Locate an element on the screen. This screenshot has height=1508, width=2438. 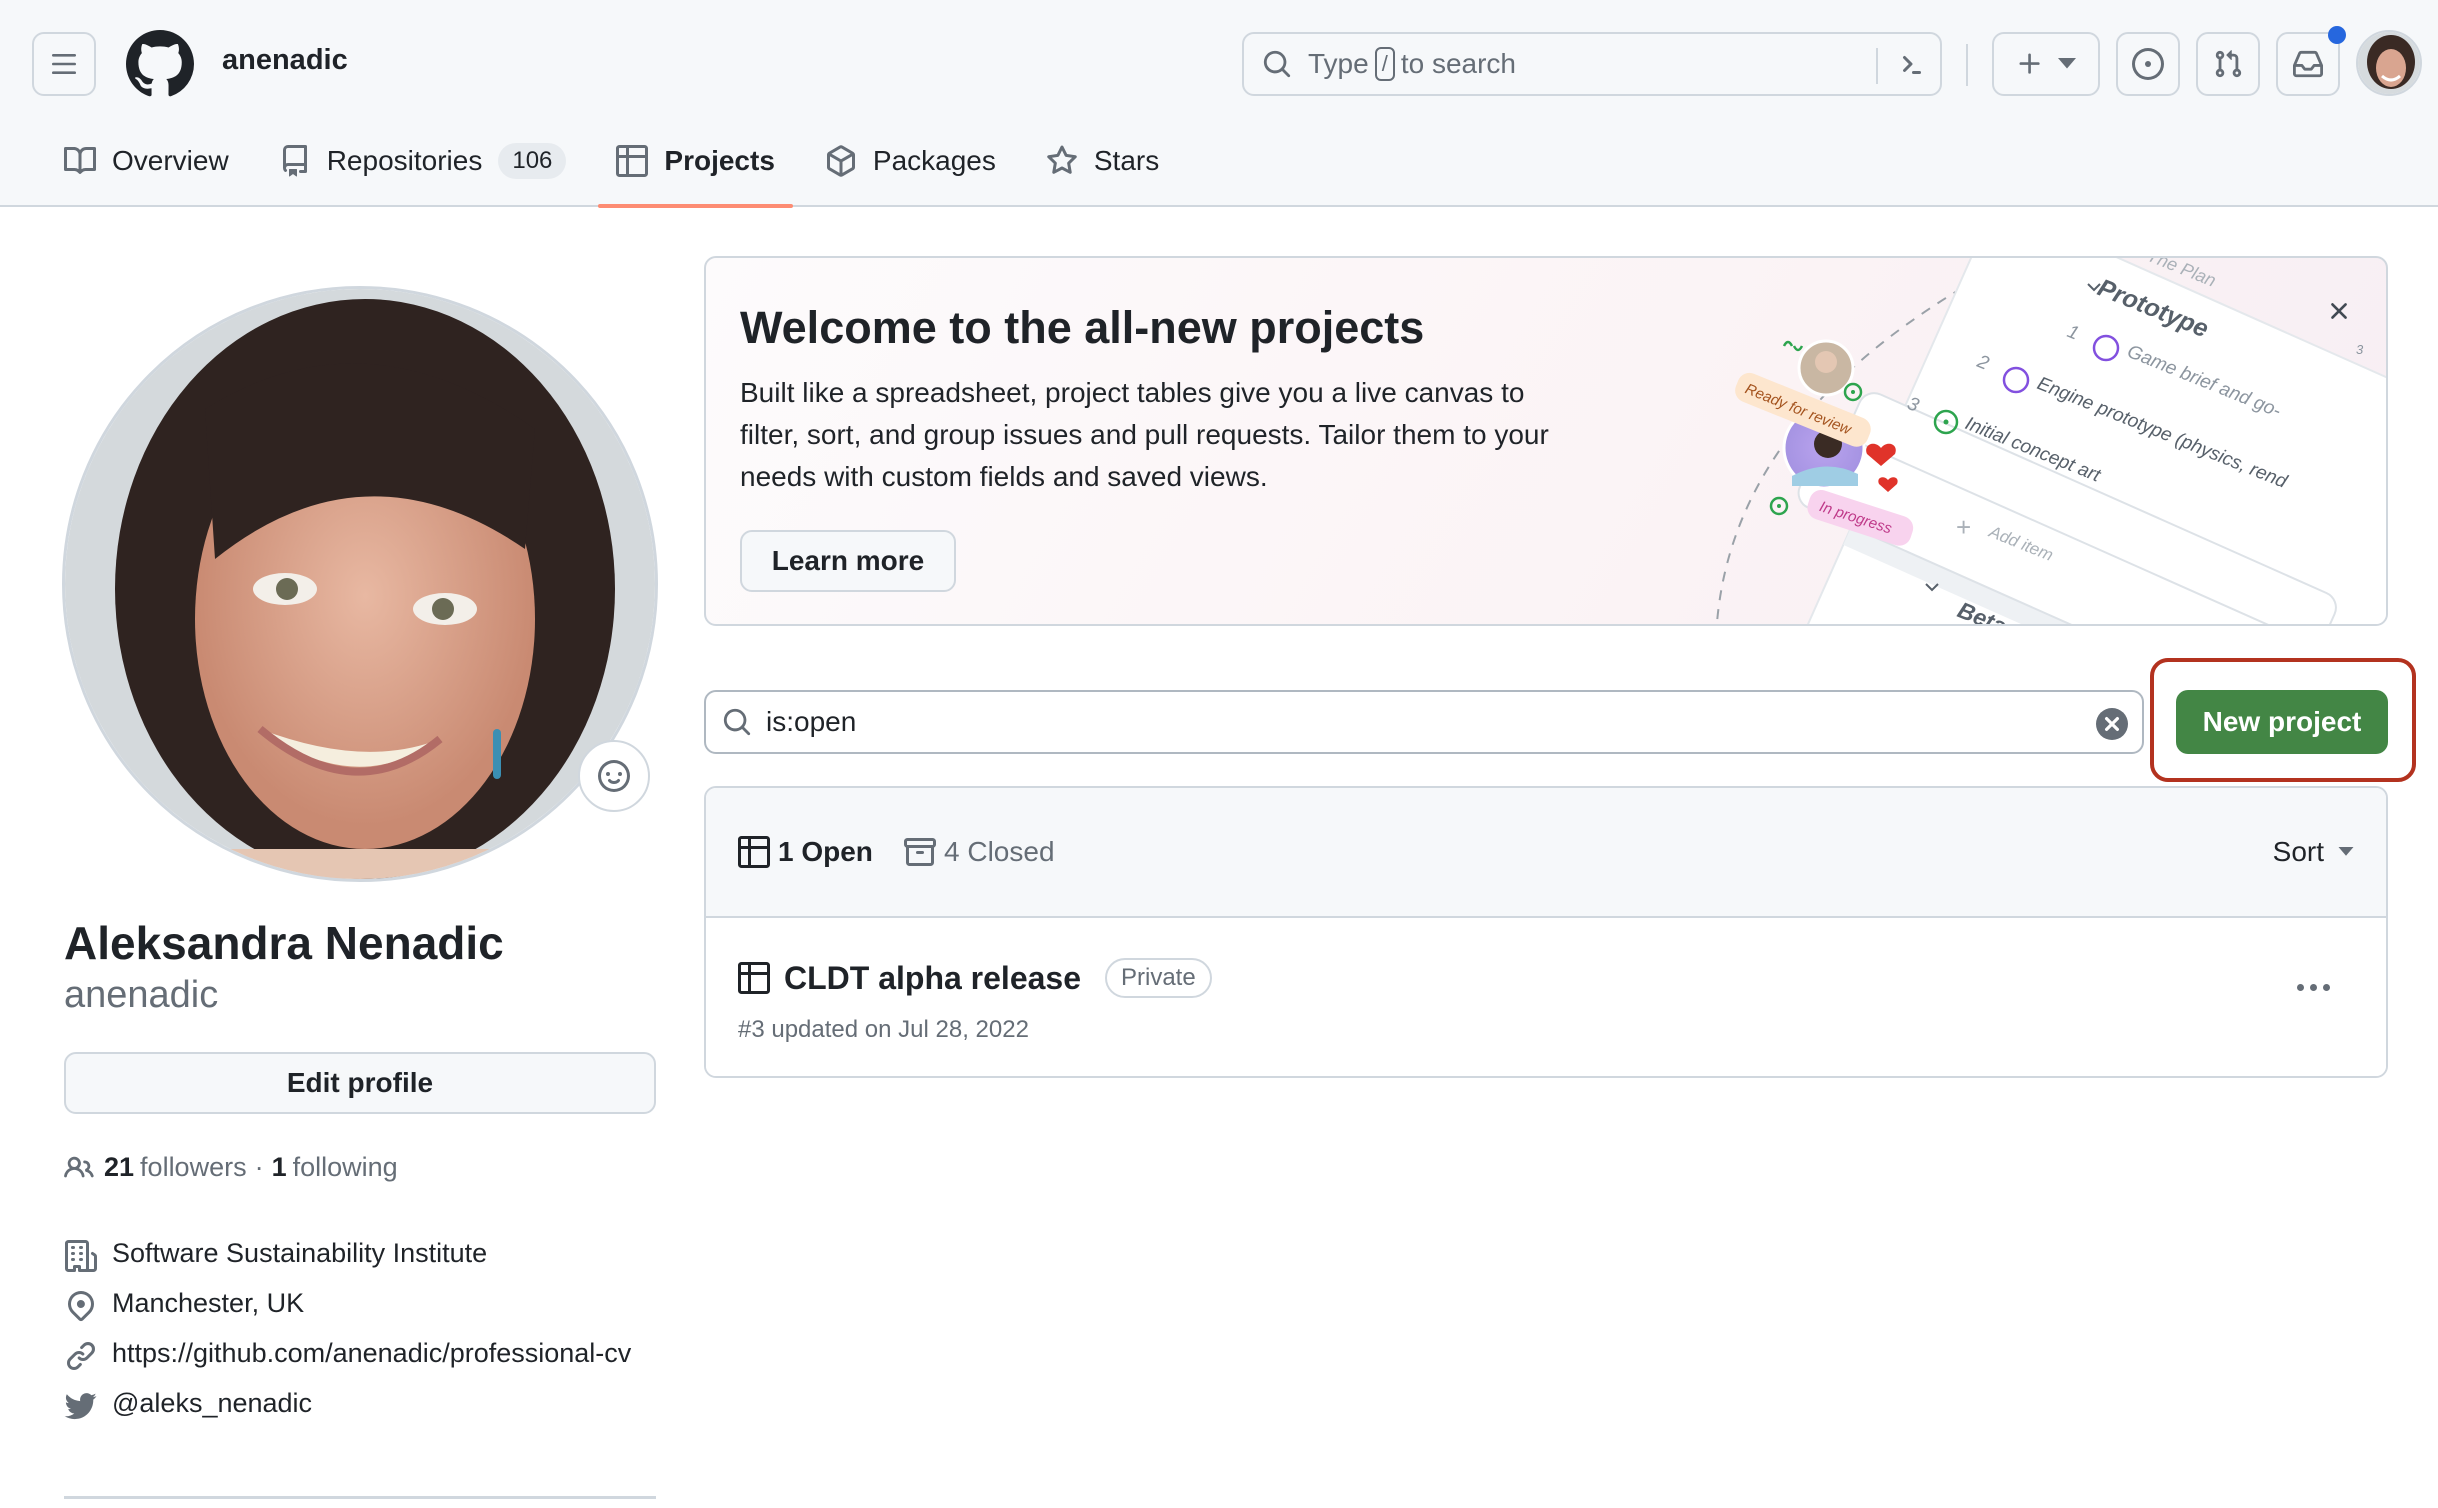
search-divider is located at coordinates (1877, 66).